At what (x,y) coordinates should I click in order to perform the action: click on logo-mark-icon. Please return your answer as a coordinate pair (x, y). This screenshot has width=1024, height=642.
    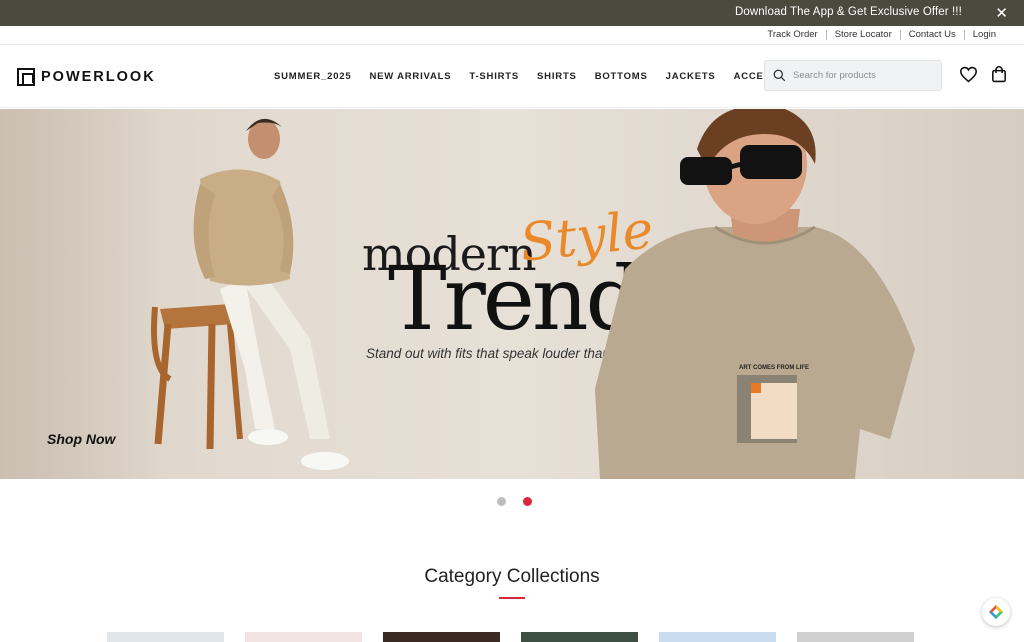
    Looking at the image, I should click on (26, 77).